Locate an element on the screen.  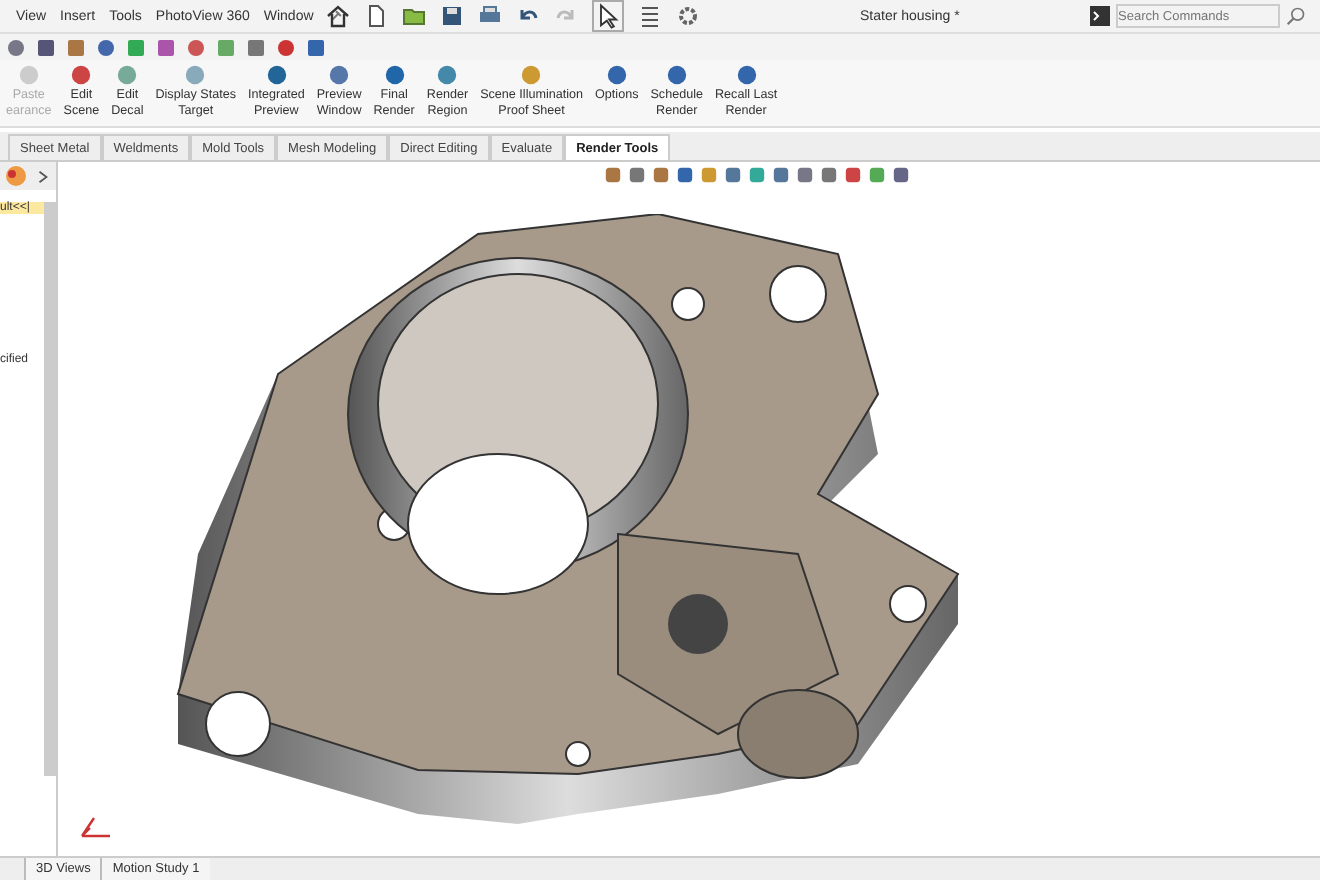
printer-icon is located at coordinates (490, 16).